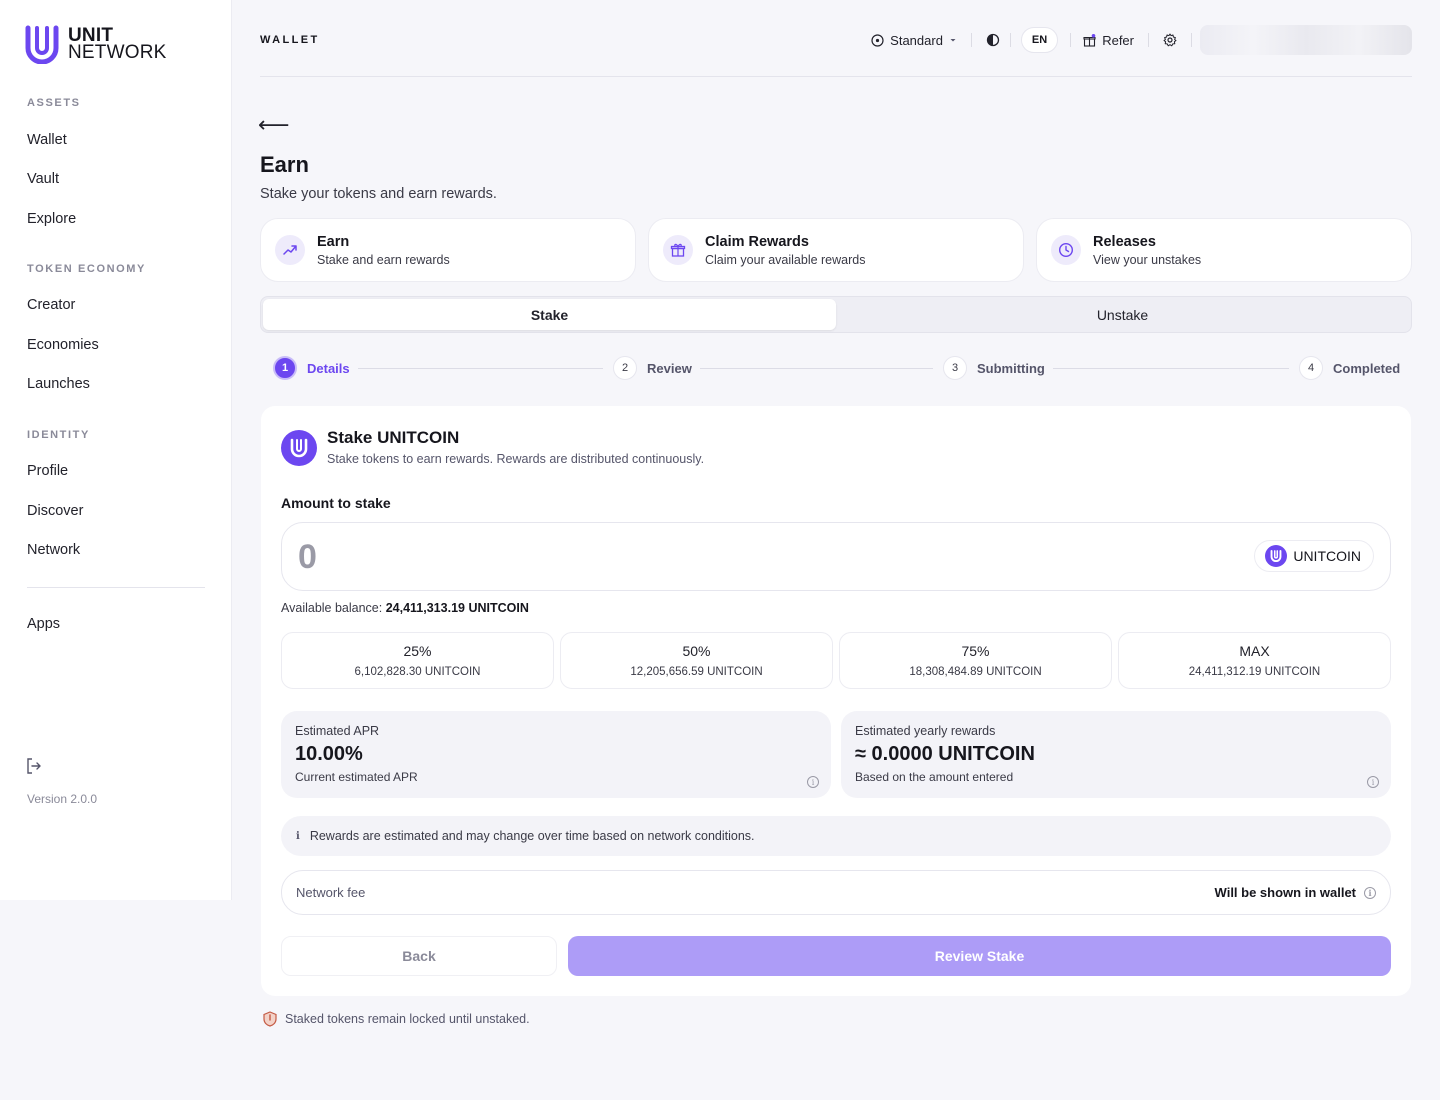 This screenshot has height=1100, width=1440. What do you see at coordinates (270, 1019) in the screenshot?
I see `shield-icon` at bounding box center [270, 1019].